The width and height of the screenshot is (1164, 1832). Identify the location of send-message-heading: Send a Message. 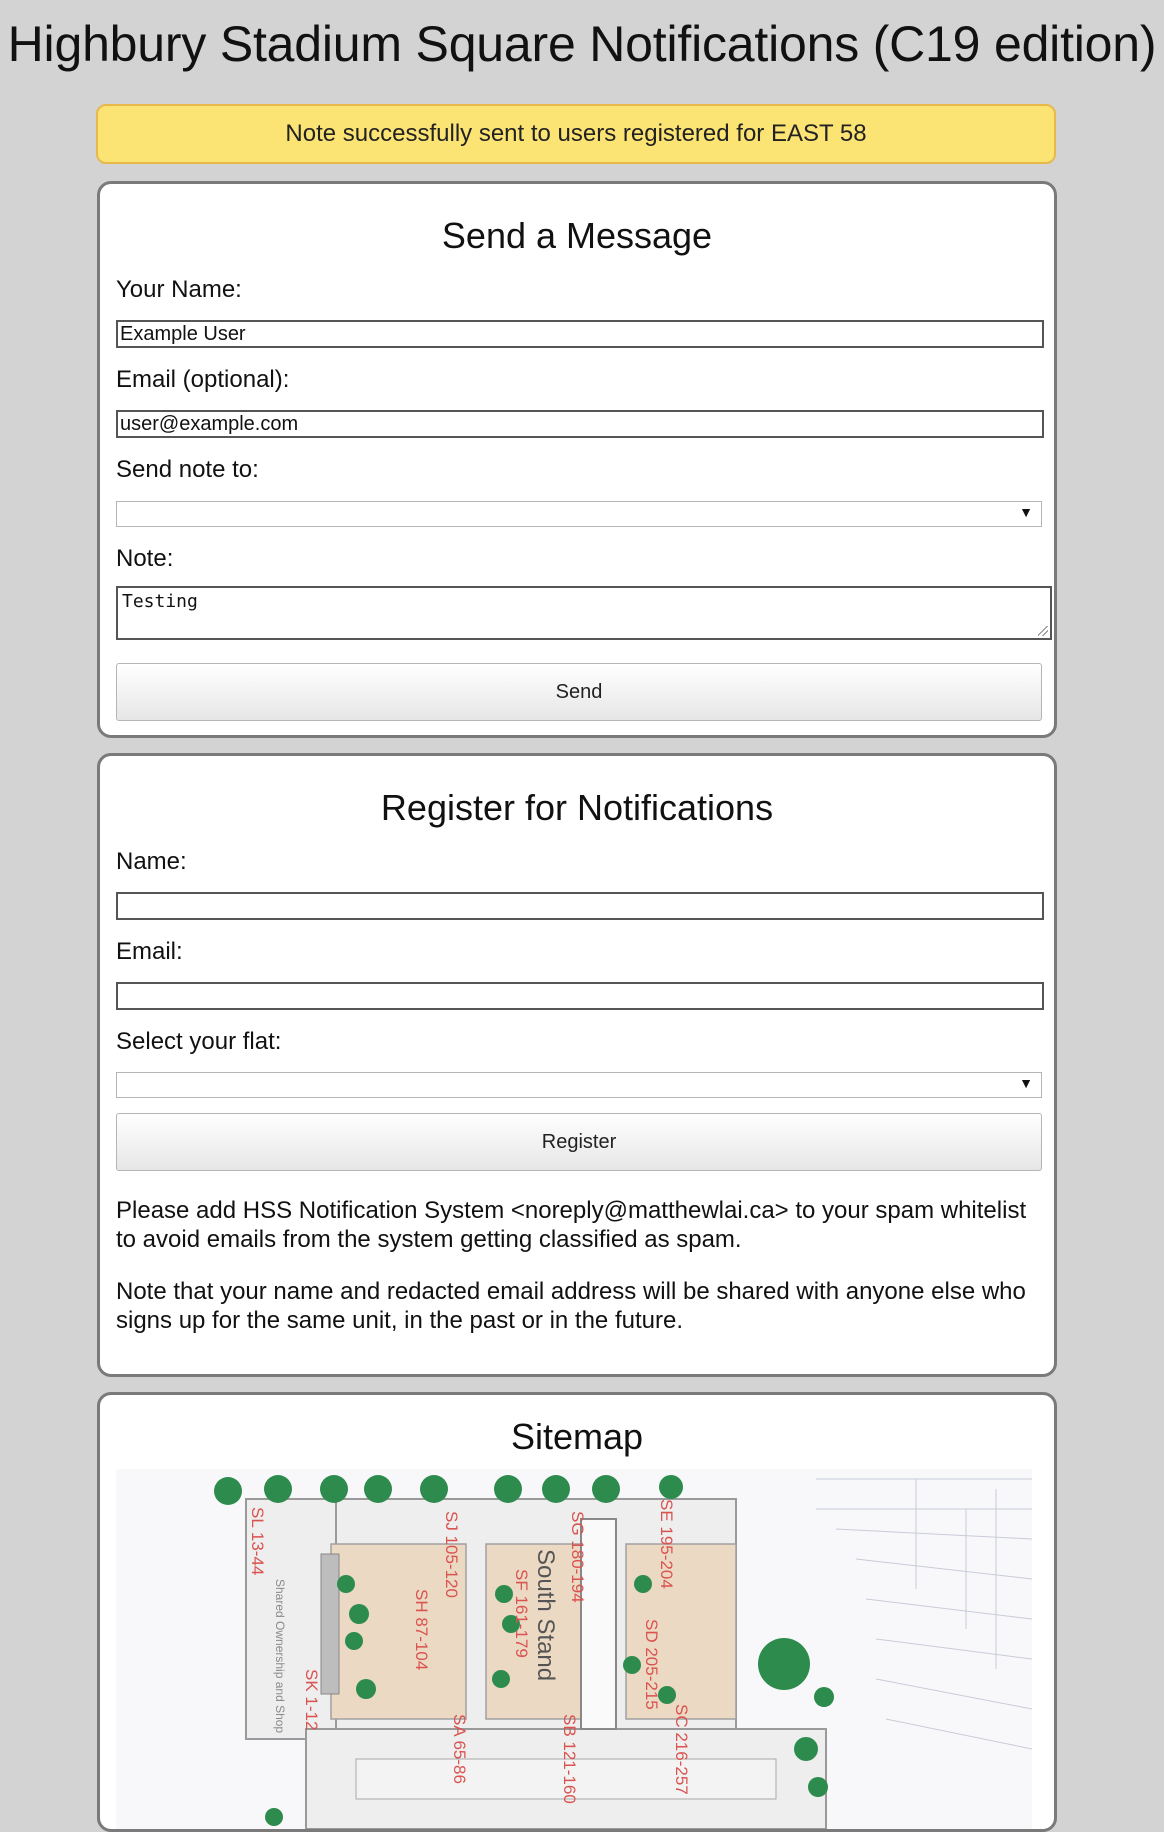
(577, 235).